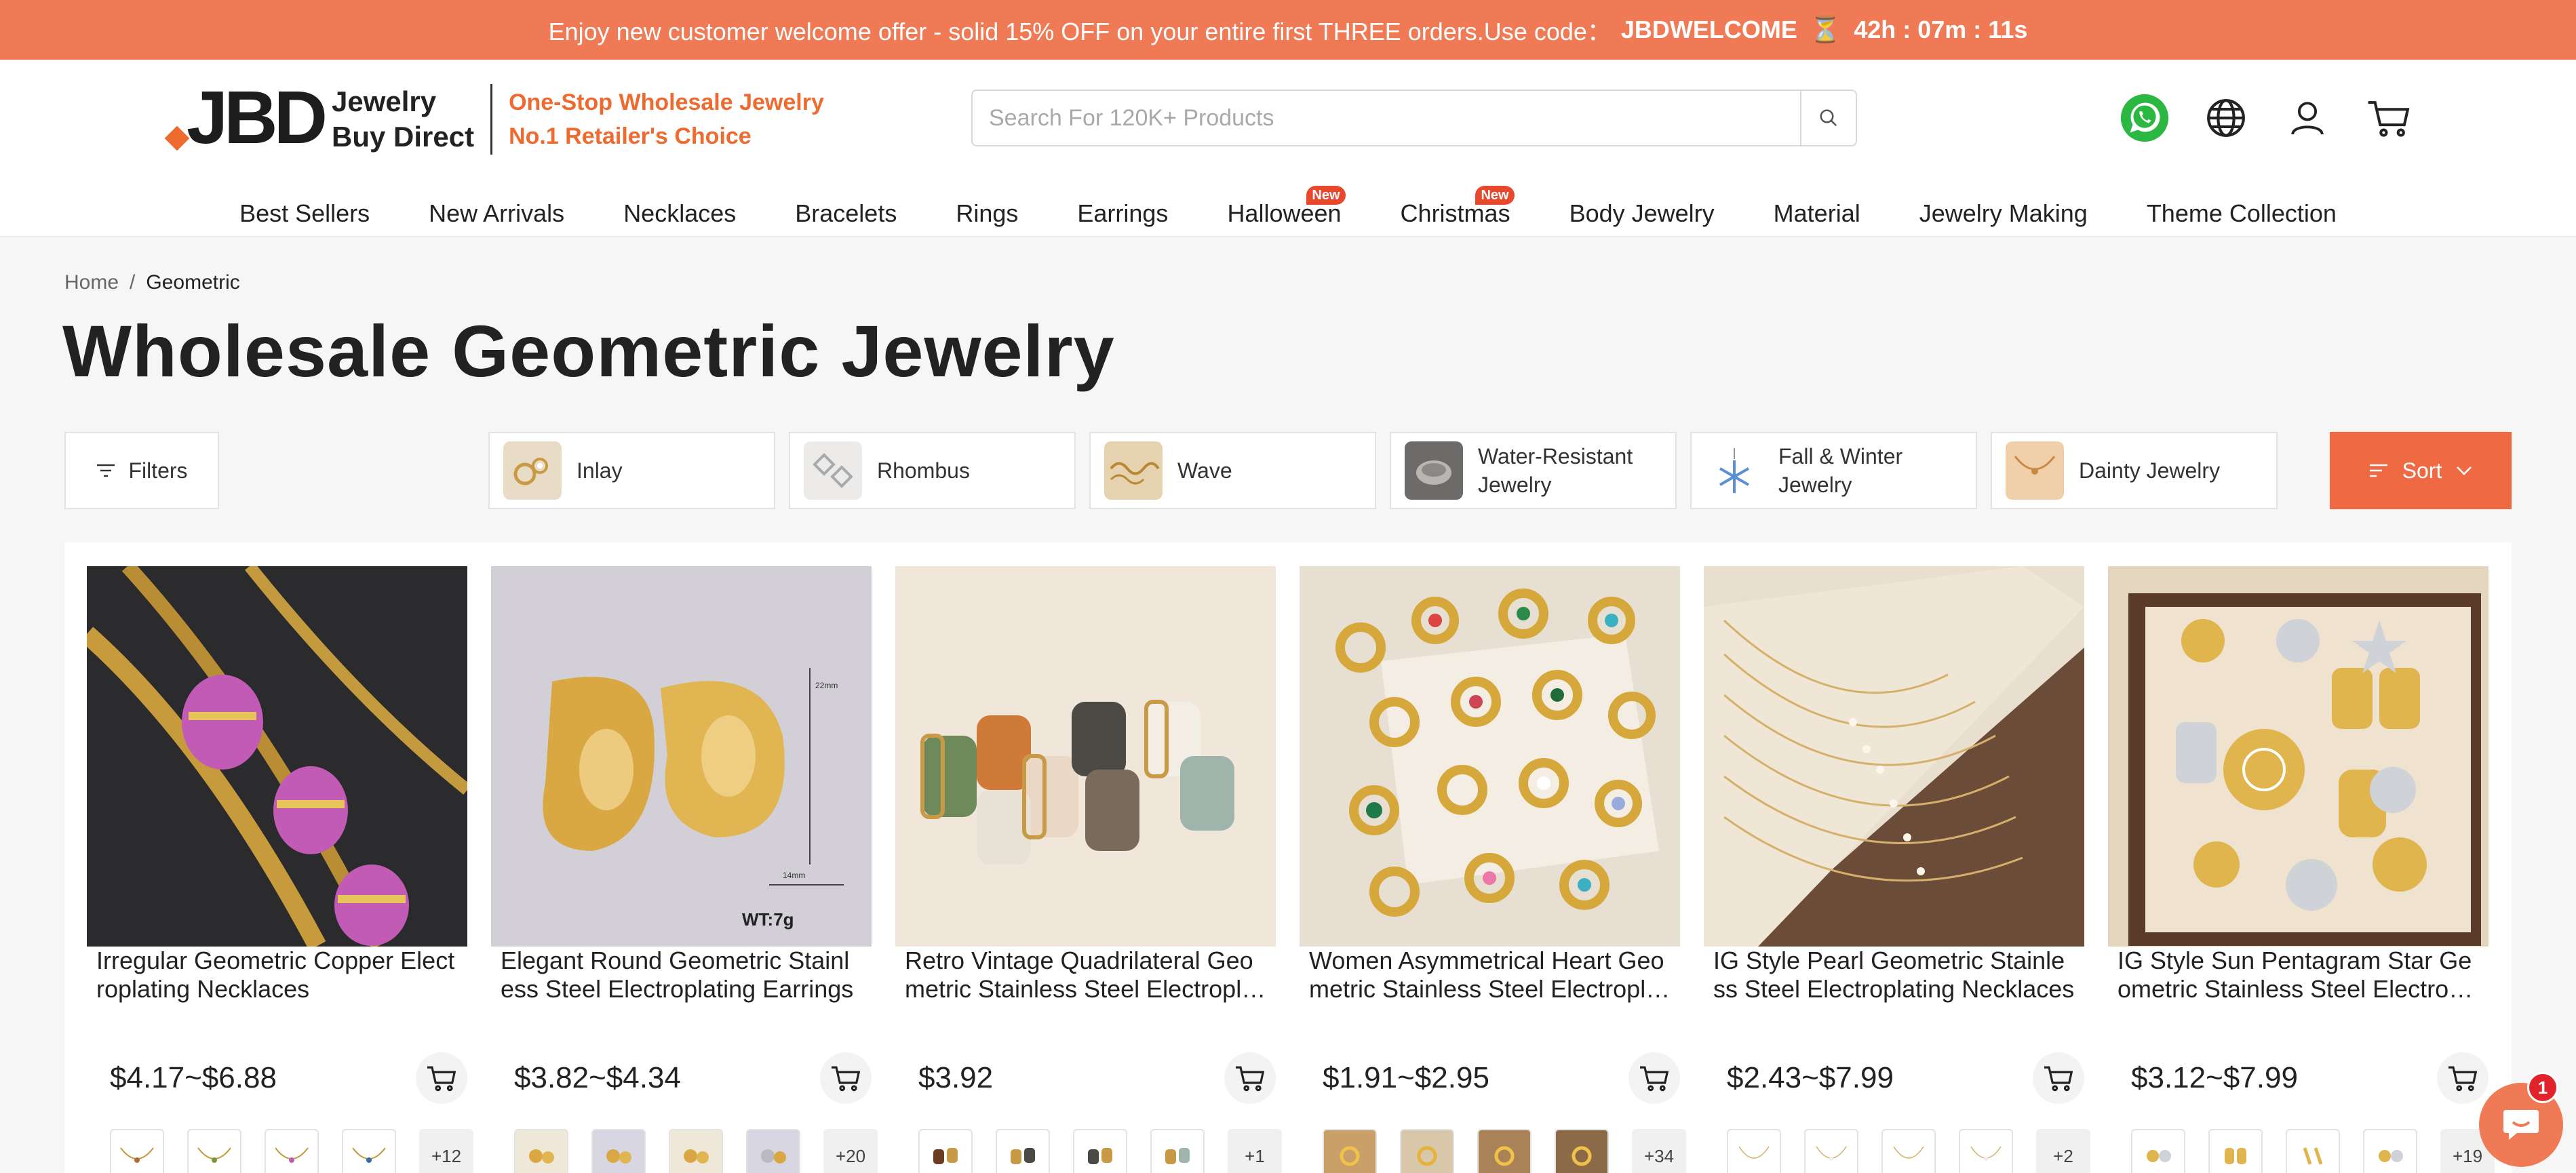 This screenshot has width=2576, height=1173. Describe the element at coordinates (1122, 213) in the screenshot. I see `nav-item-earrings: Earrings` at that location.